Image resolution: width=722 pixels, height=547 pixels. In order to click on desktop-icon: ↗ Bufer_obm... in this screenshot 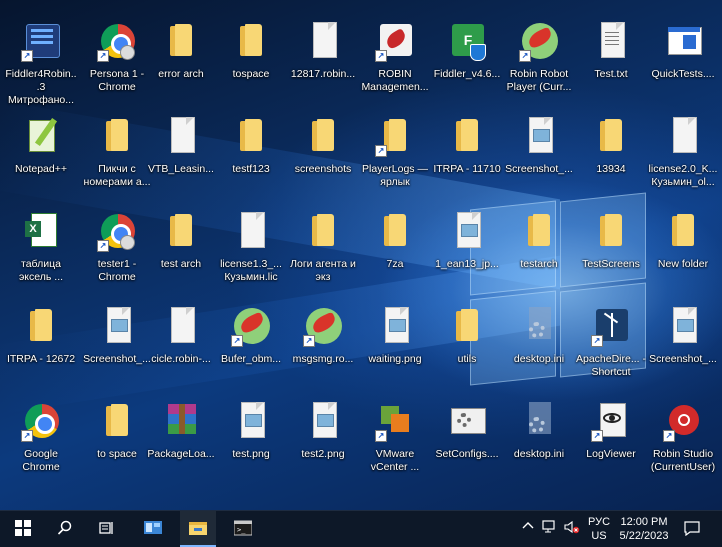, I will do `click(251, 339)`.